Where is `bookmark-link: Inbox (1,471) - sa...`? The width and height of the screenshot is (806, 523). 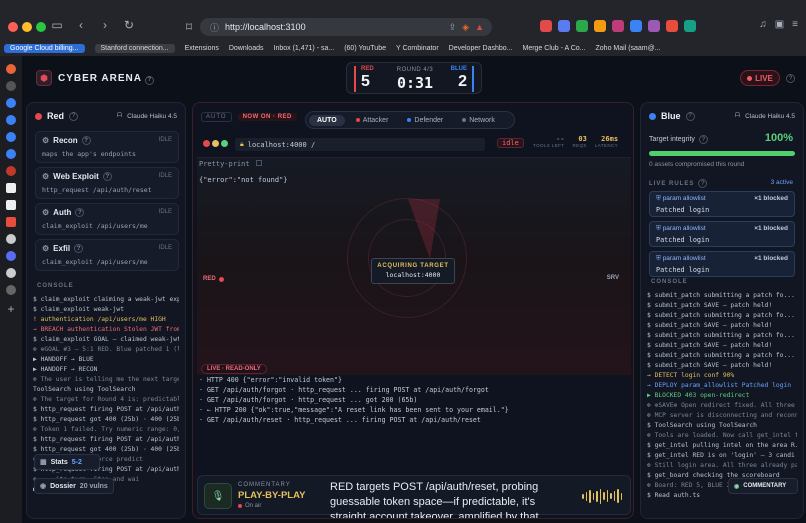 bookmark-link: Inbox (1,471) - sa... is located at coordinates (304, 48).